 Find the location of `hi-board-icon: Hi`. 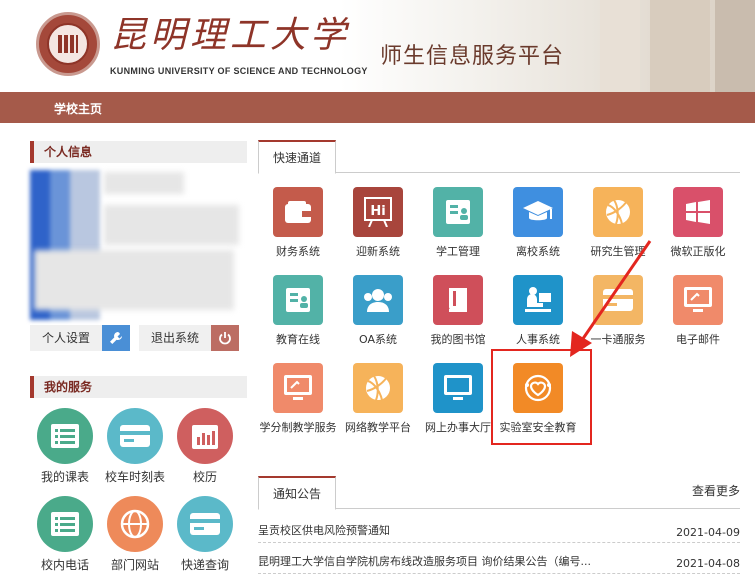

hi-board-icon: Hi is located at coordinates (378, 212).